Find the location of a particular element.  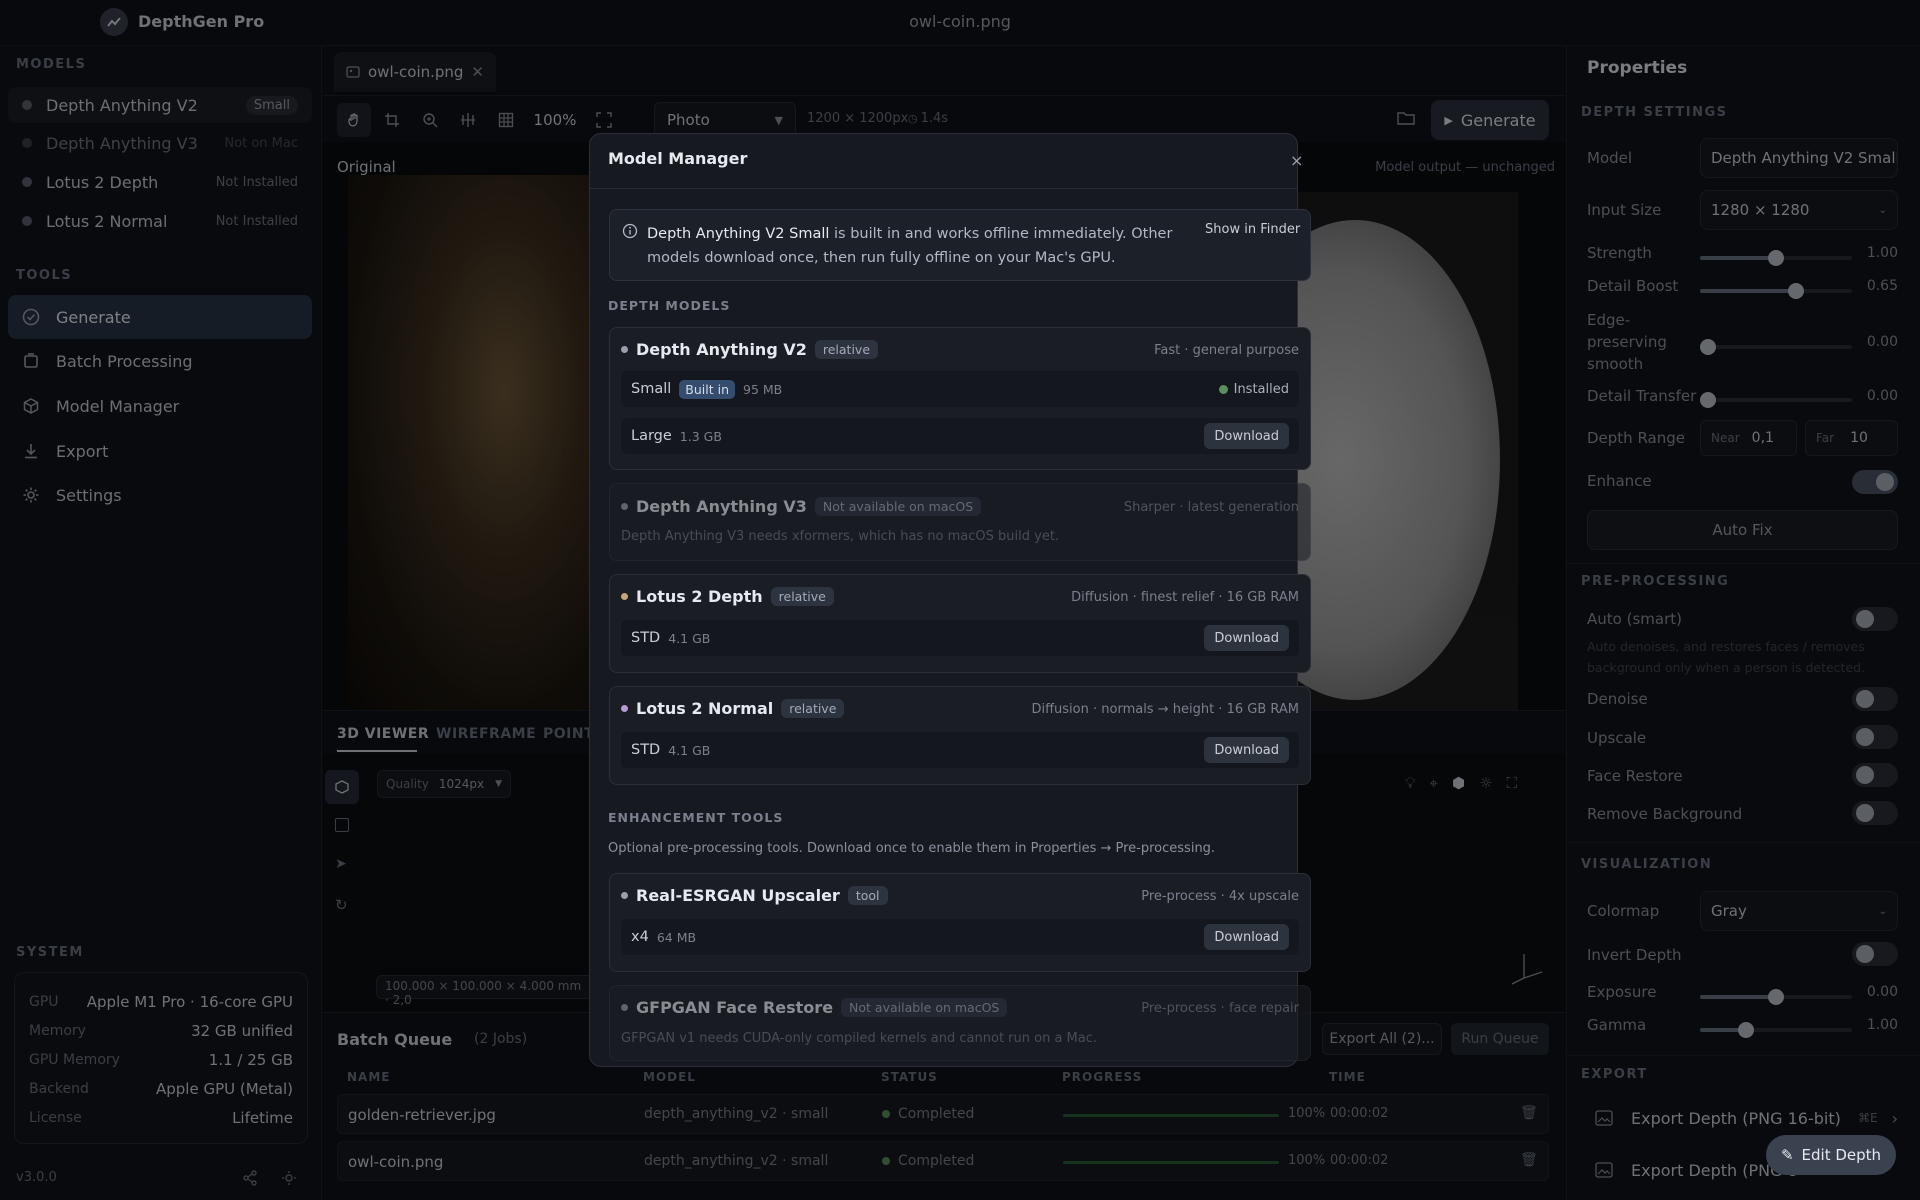

model-card-title: Real-ESRGAN Upscaler tool is located at coordinates (754, 895).